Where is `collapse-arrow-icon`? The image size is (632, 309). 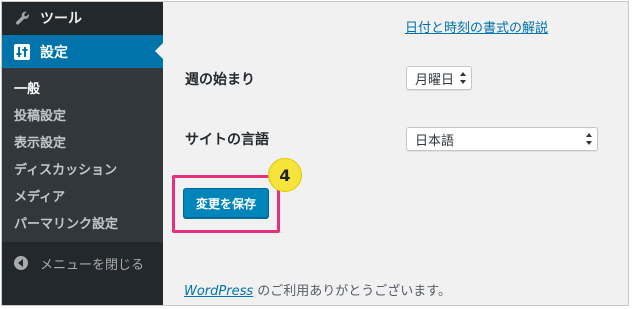
collapse-arrow-icon is located at coordinates (21, 263).